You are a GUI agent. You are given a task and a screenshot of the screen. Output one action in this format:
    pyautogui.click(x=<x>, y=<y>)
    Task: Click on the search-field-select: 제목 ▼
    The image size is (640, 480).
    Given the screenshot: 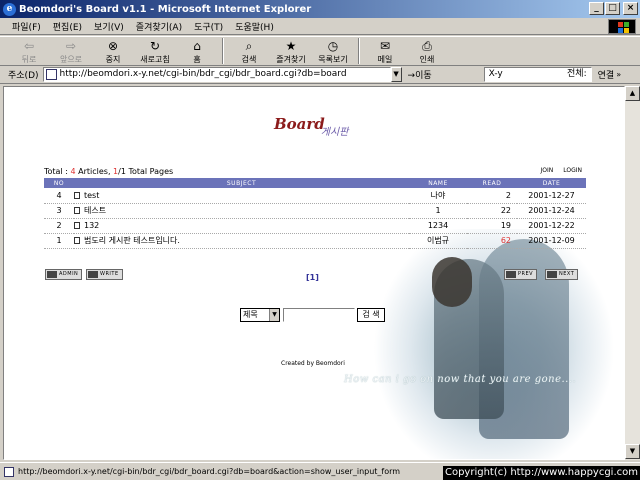 What is the action you would take?
    pyautogui.click(x=260, y=315)
    